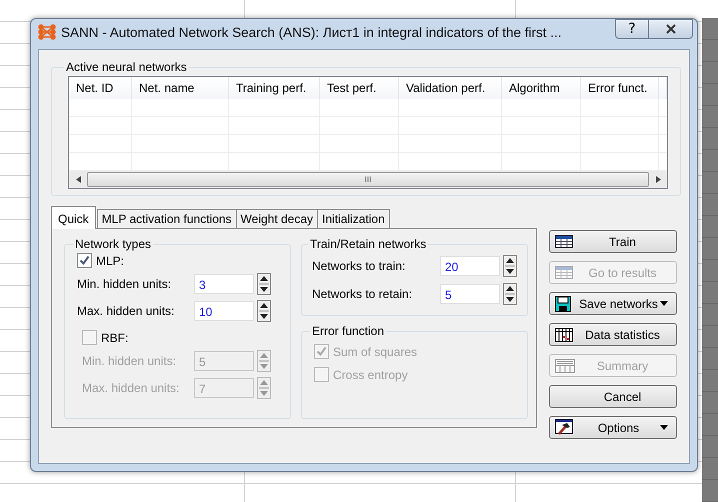 This screenshot has height=502, width=718. I want to click on number-field: 3, so click(224, 284).